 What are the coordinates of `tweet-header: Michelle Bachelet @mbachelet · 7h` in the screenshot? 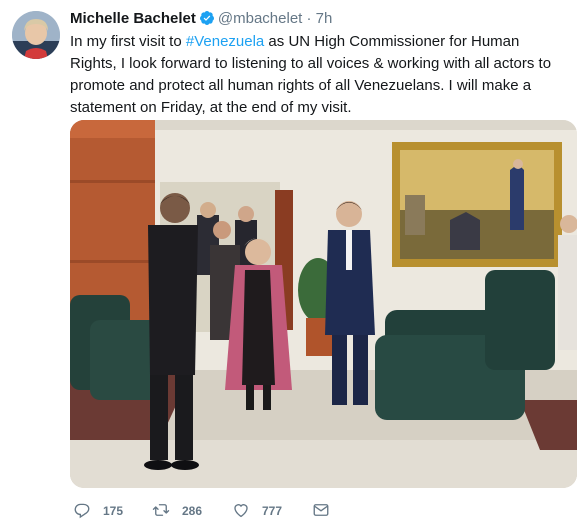 It's located at (201, 19).